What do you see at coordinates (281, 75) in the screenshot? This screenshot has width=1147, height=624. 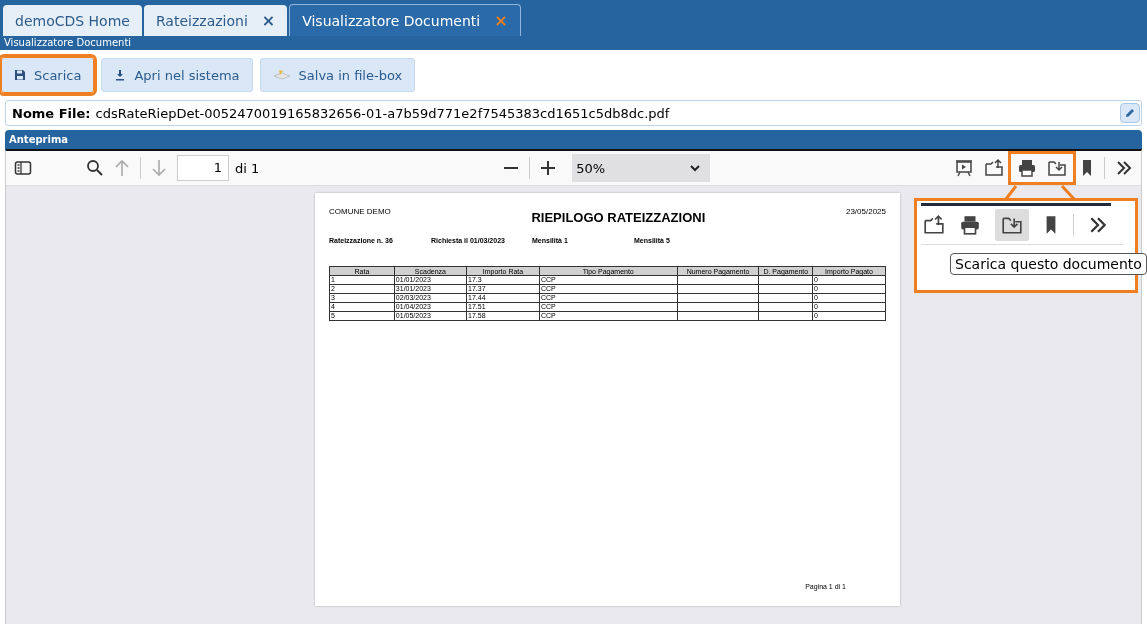 I see `file-box-icon` at bounding box center [281, 75].